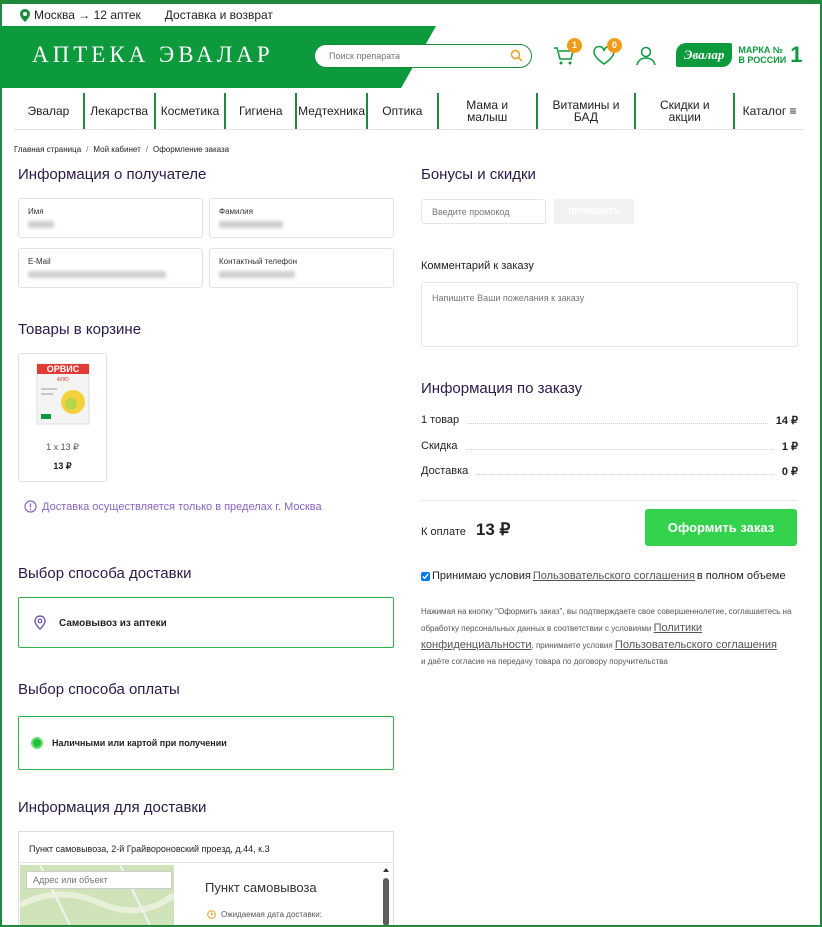  I want to click on email-value-blurred, so click(97, 274).